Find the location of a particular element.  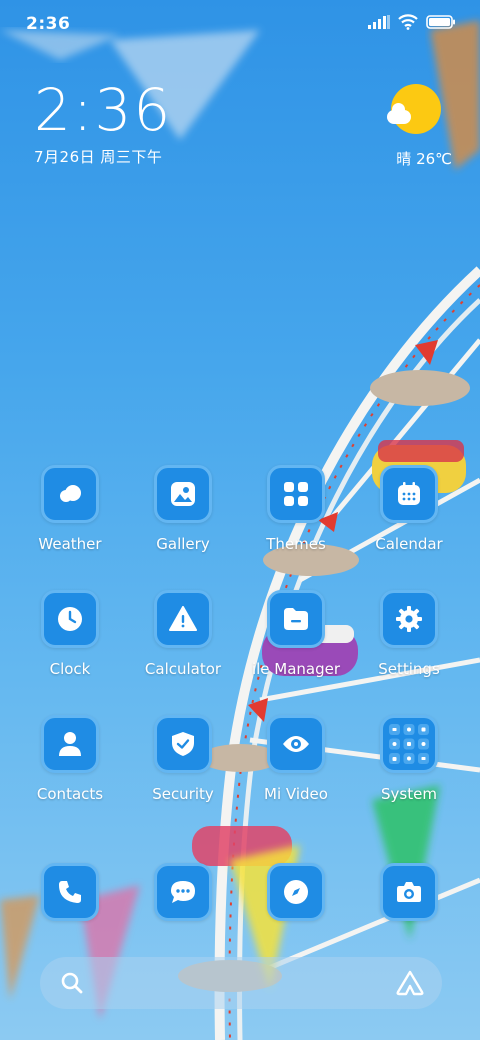

app-clock: Clock is located at coordinates (70, 634).